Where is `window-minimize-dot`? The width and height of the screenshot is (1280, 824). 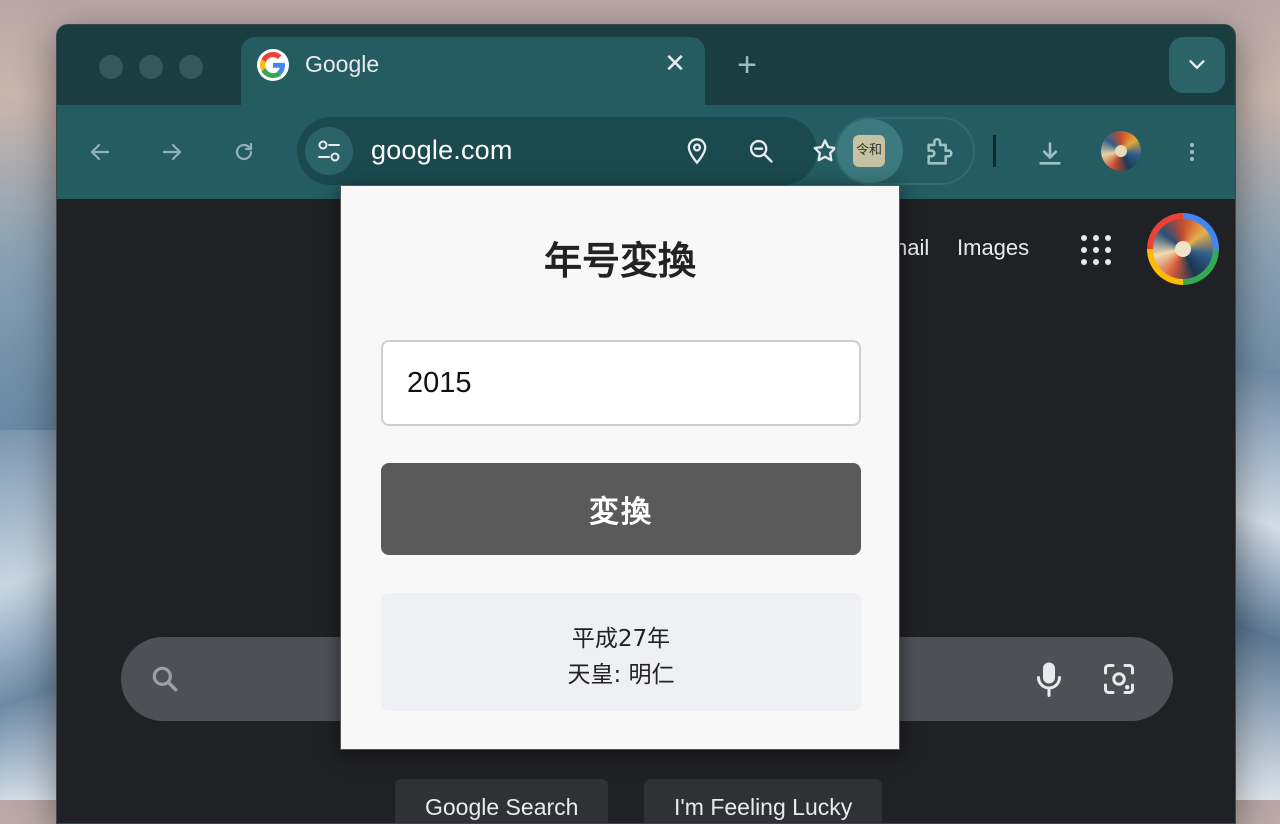 window-minimize-dot is located at coordinates (151, 67).